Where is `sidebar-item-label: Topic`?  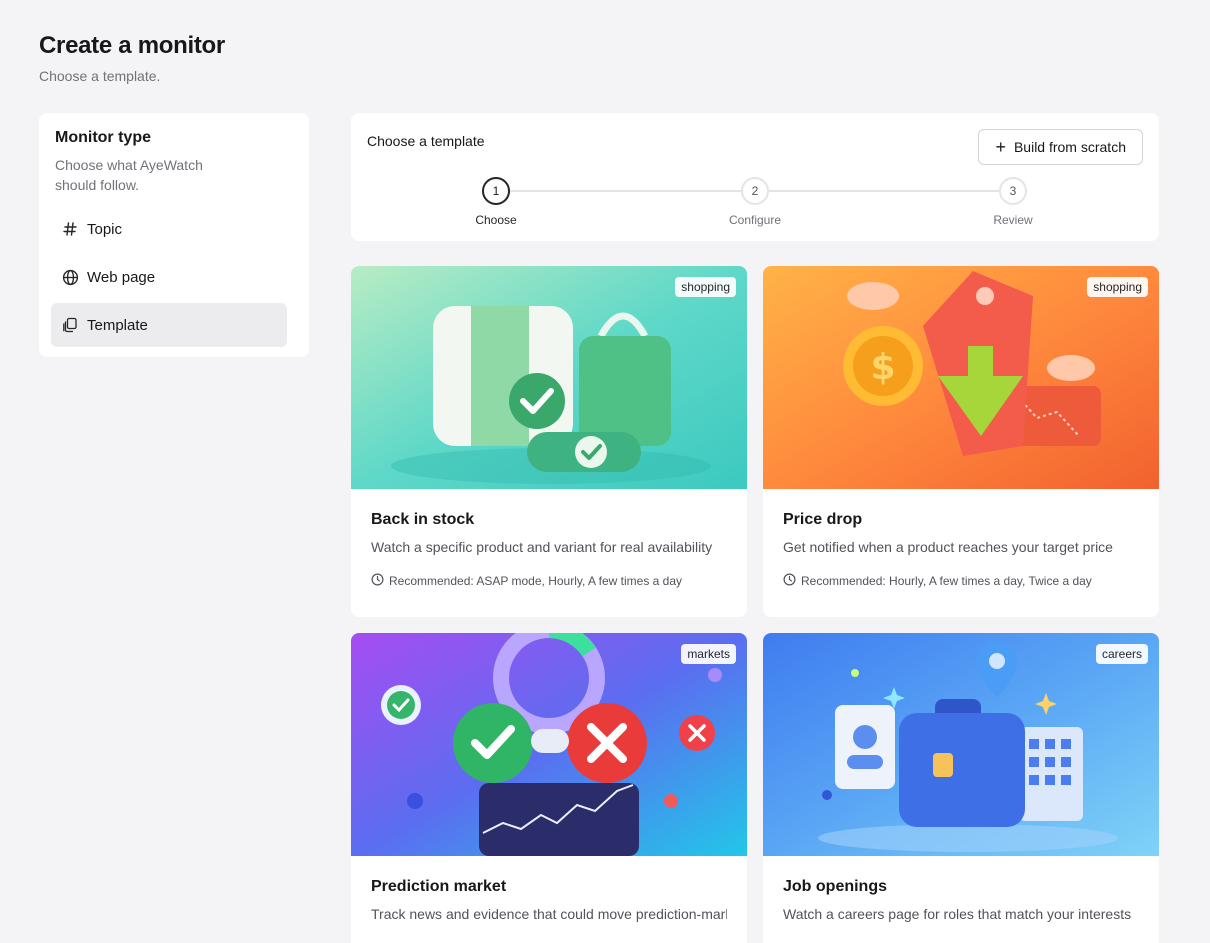 sidebar-item-label: Topic is located at coordinates (105, 229).